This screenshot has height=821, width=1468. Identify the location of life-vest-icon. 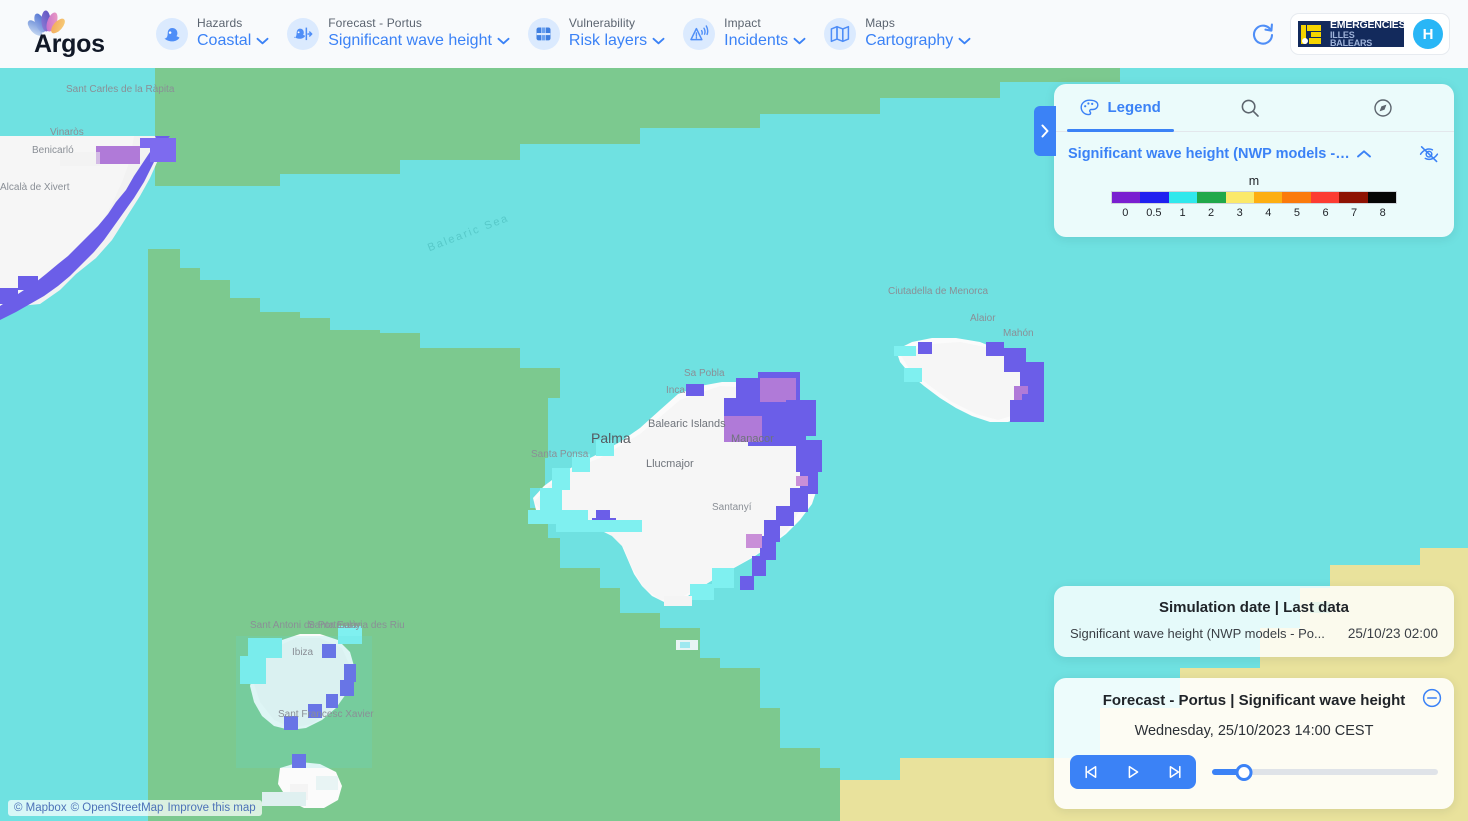
(543, 34).